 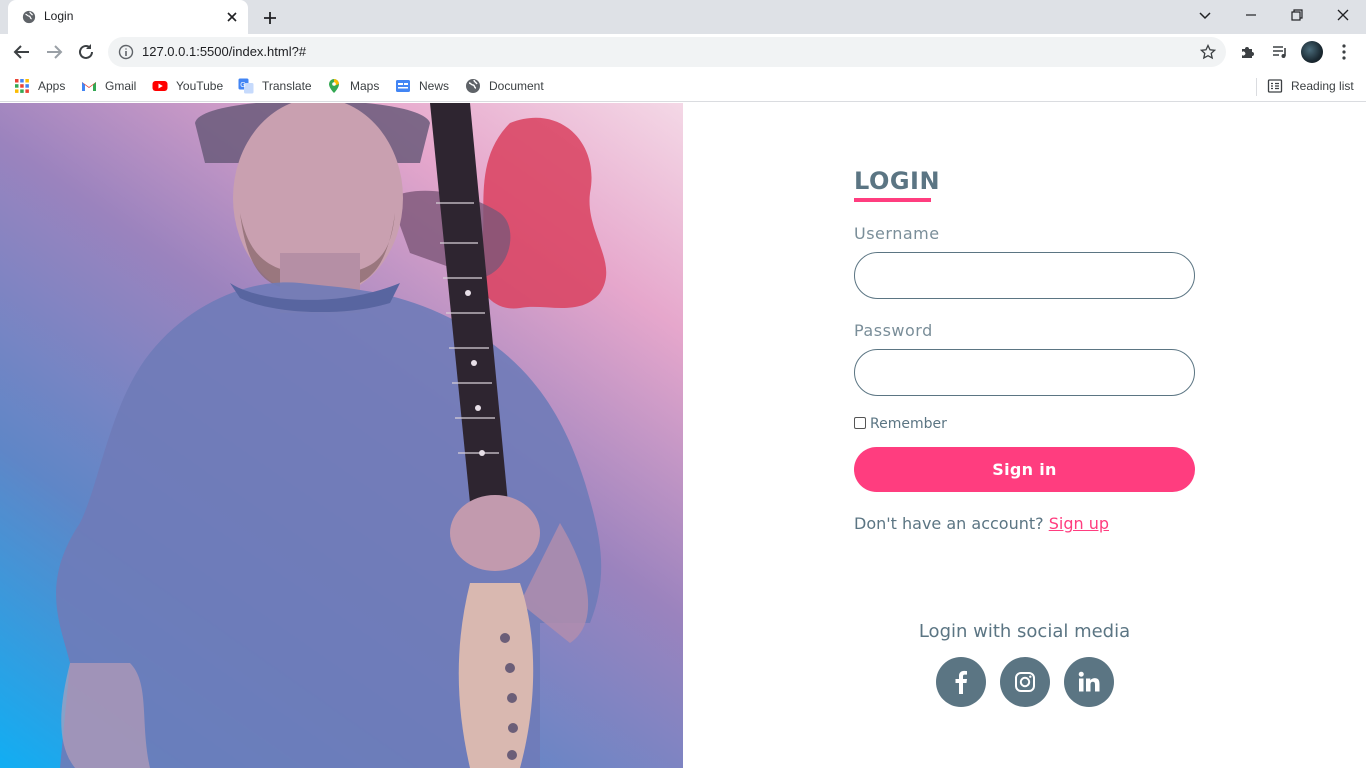 I want to click on social-buttons, so click(x=1025, y=682).